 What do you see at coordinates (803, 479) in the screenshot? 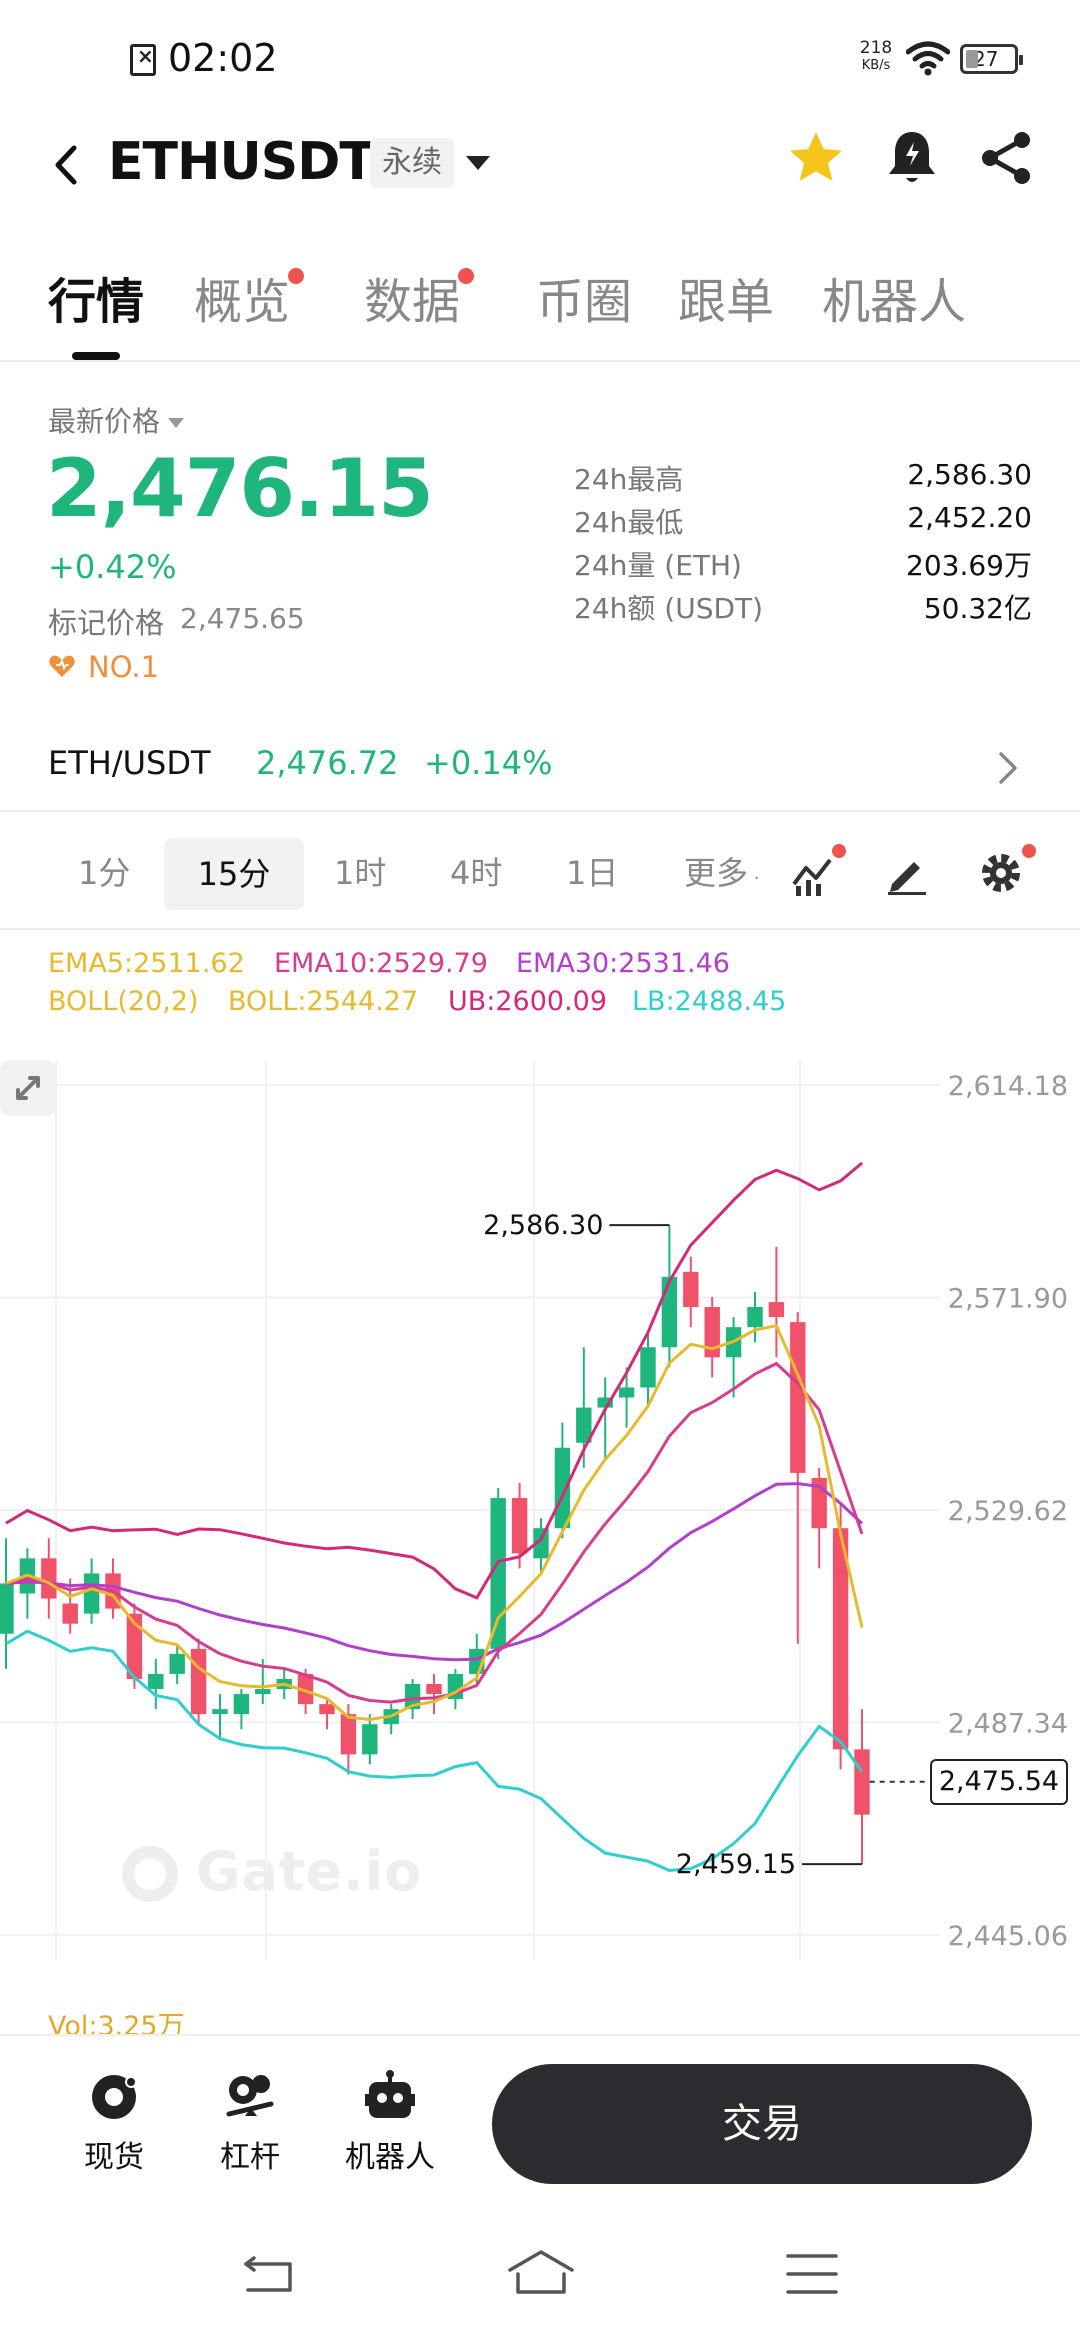
I see `stat-row: 24h最高 2,586.30` at bounding box center [803, 479].